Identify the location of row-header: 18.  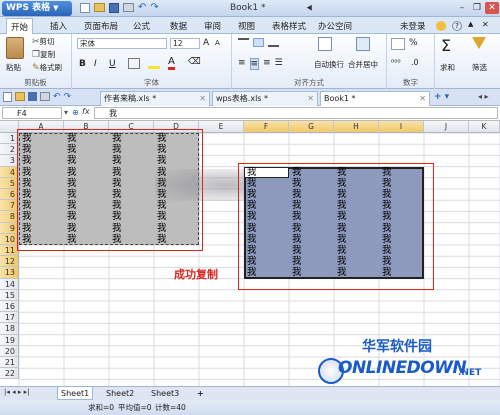
(9, 329).